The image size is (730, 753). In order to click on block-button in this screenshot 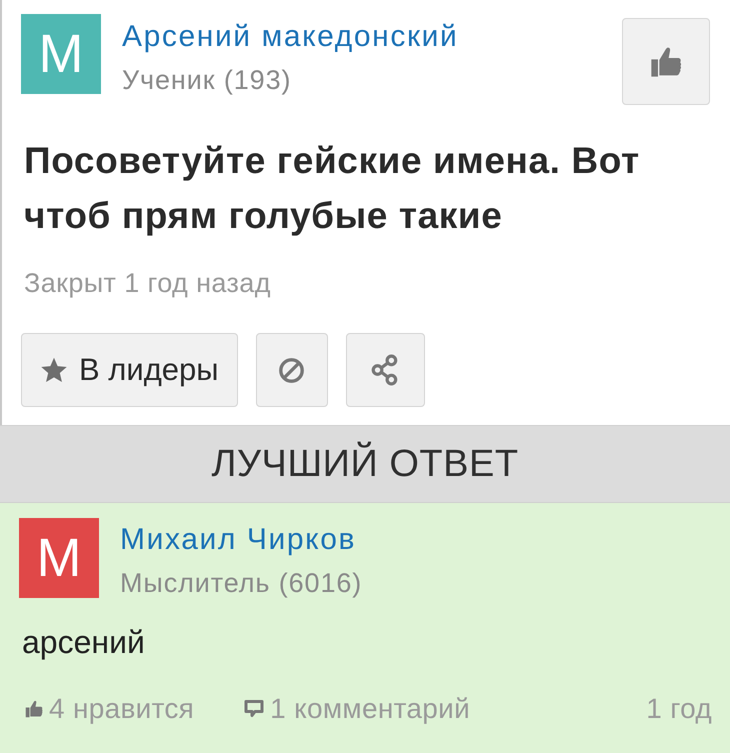, I will do `click(292, 370)`.